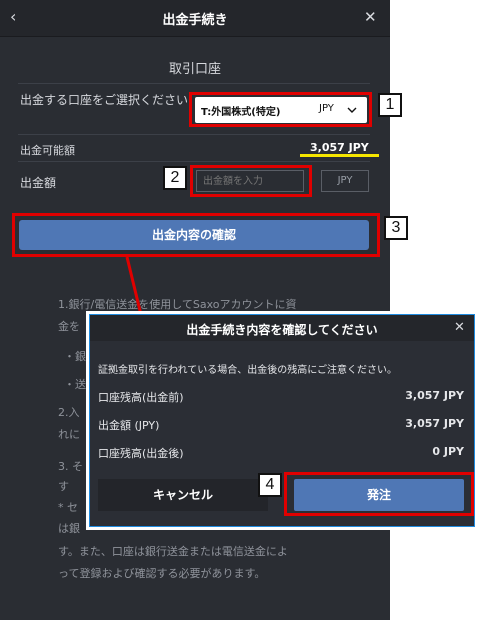  What do you see at coordinates (194, 69) in the screenshot?
I see `section-title: 取引口座` at bounding box center [194, 69].